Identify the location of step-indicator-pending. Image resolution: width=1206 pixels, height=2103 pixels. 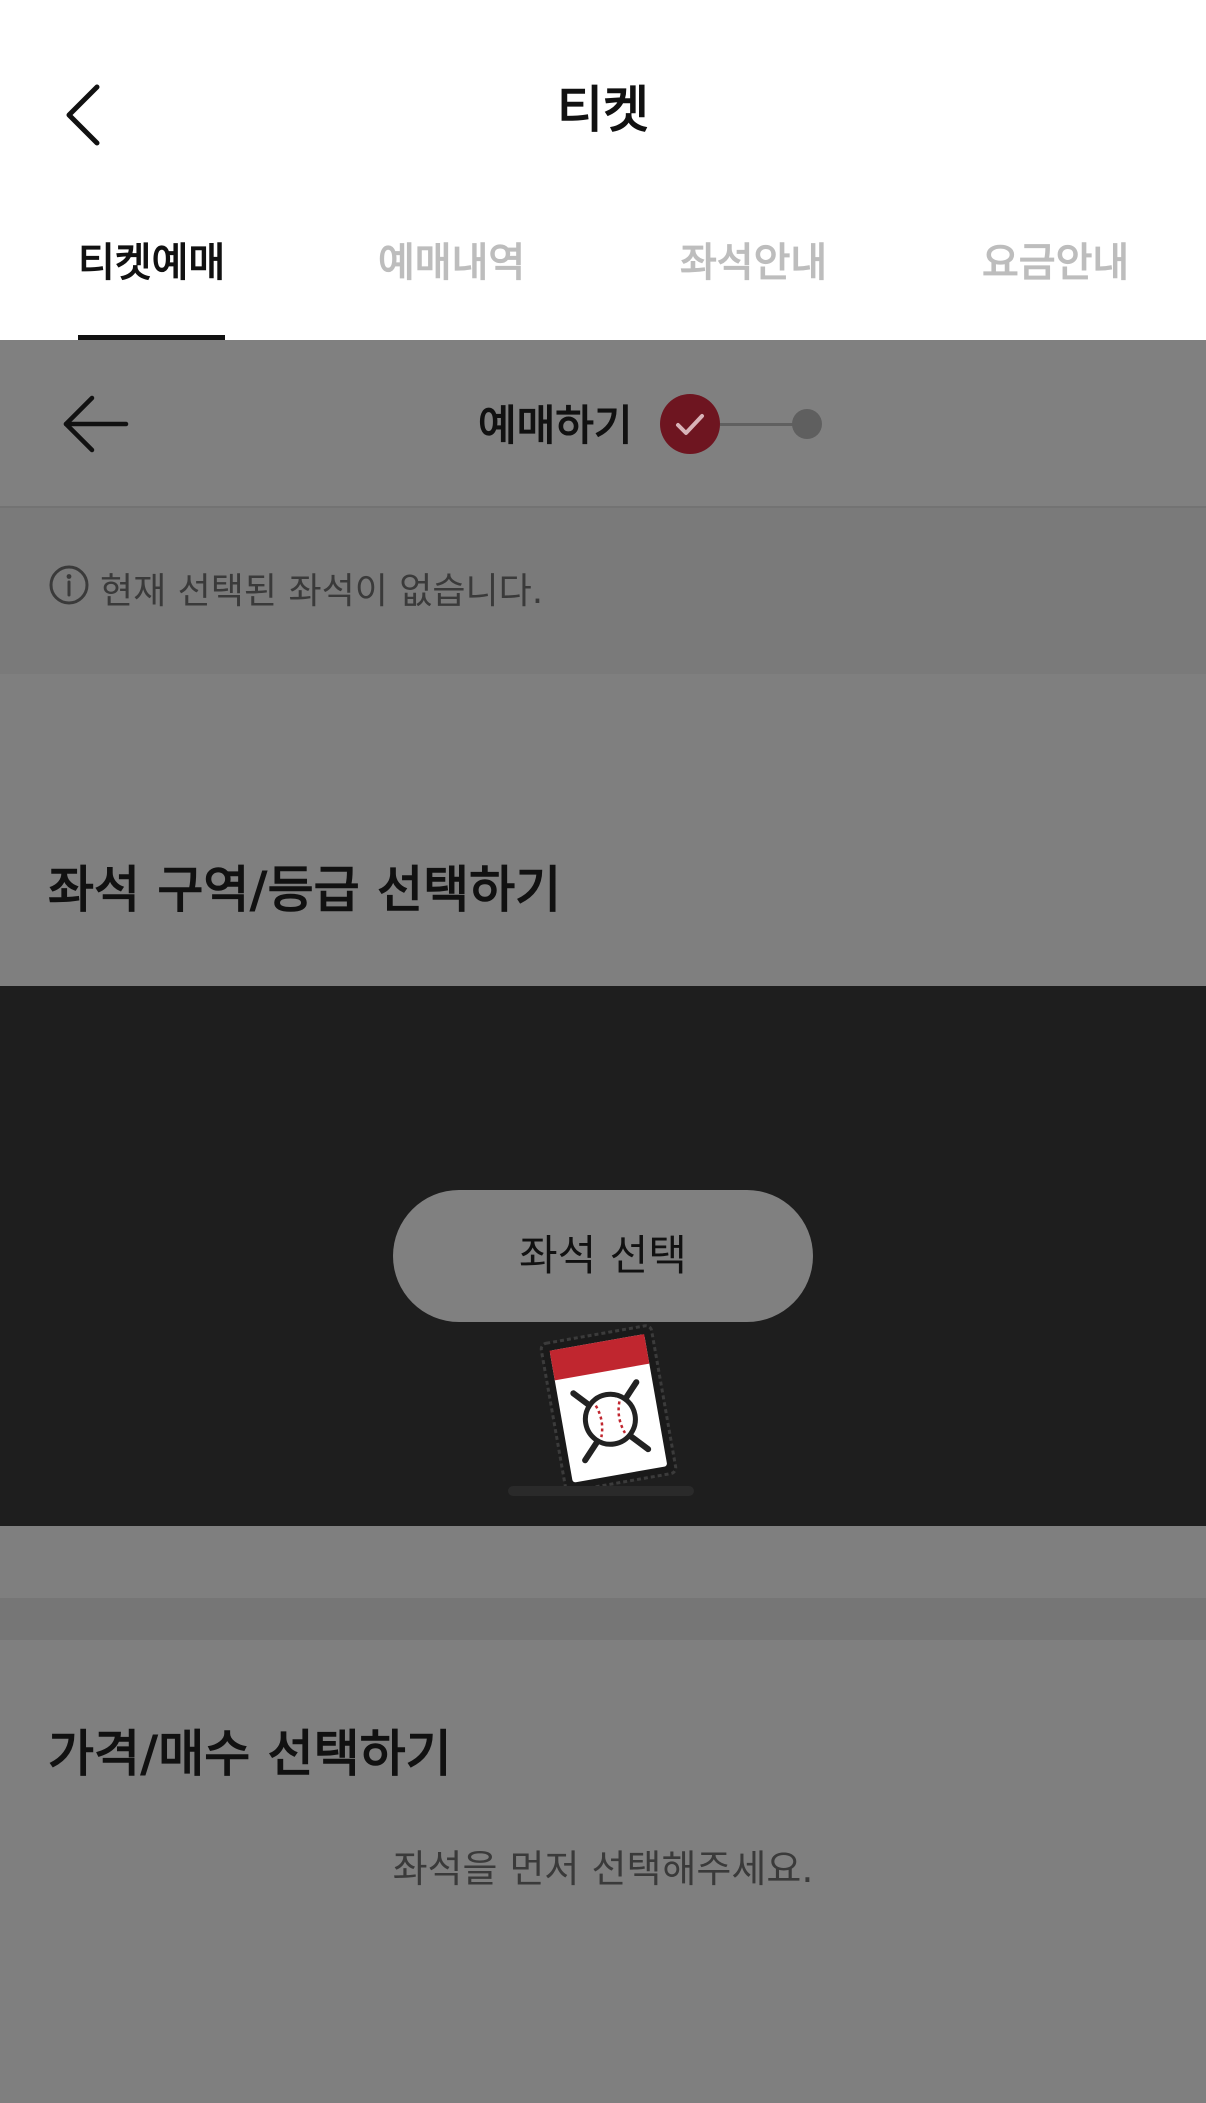
(807, 424).